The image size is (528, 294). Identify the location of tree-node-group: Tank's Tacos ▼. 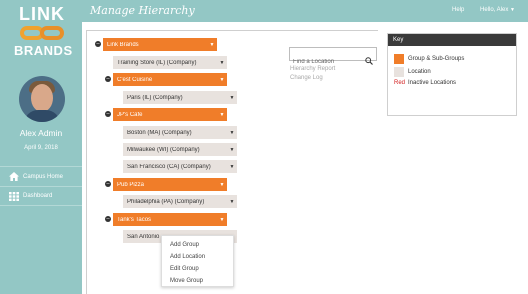
(170, 219).